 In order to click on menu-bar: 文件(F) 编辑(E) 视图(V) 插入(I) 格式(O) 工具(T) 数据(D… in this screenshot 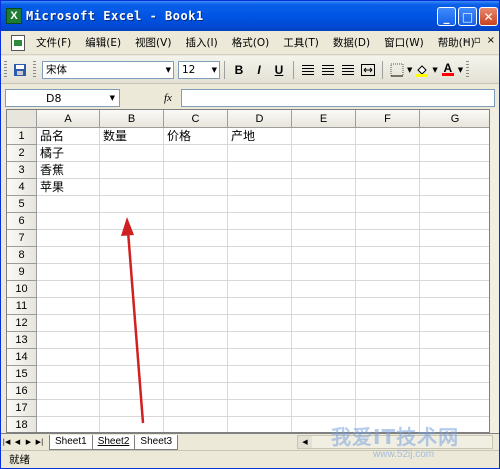, I will do `click(250, 43)`.